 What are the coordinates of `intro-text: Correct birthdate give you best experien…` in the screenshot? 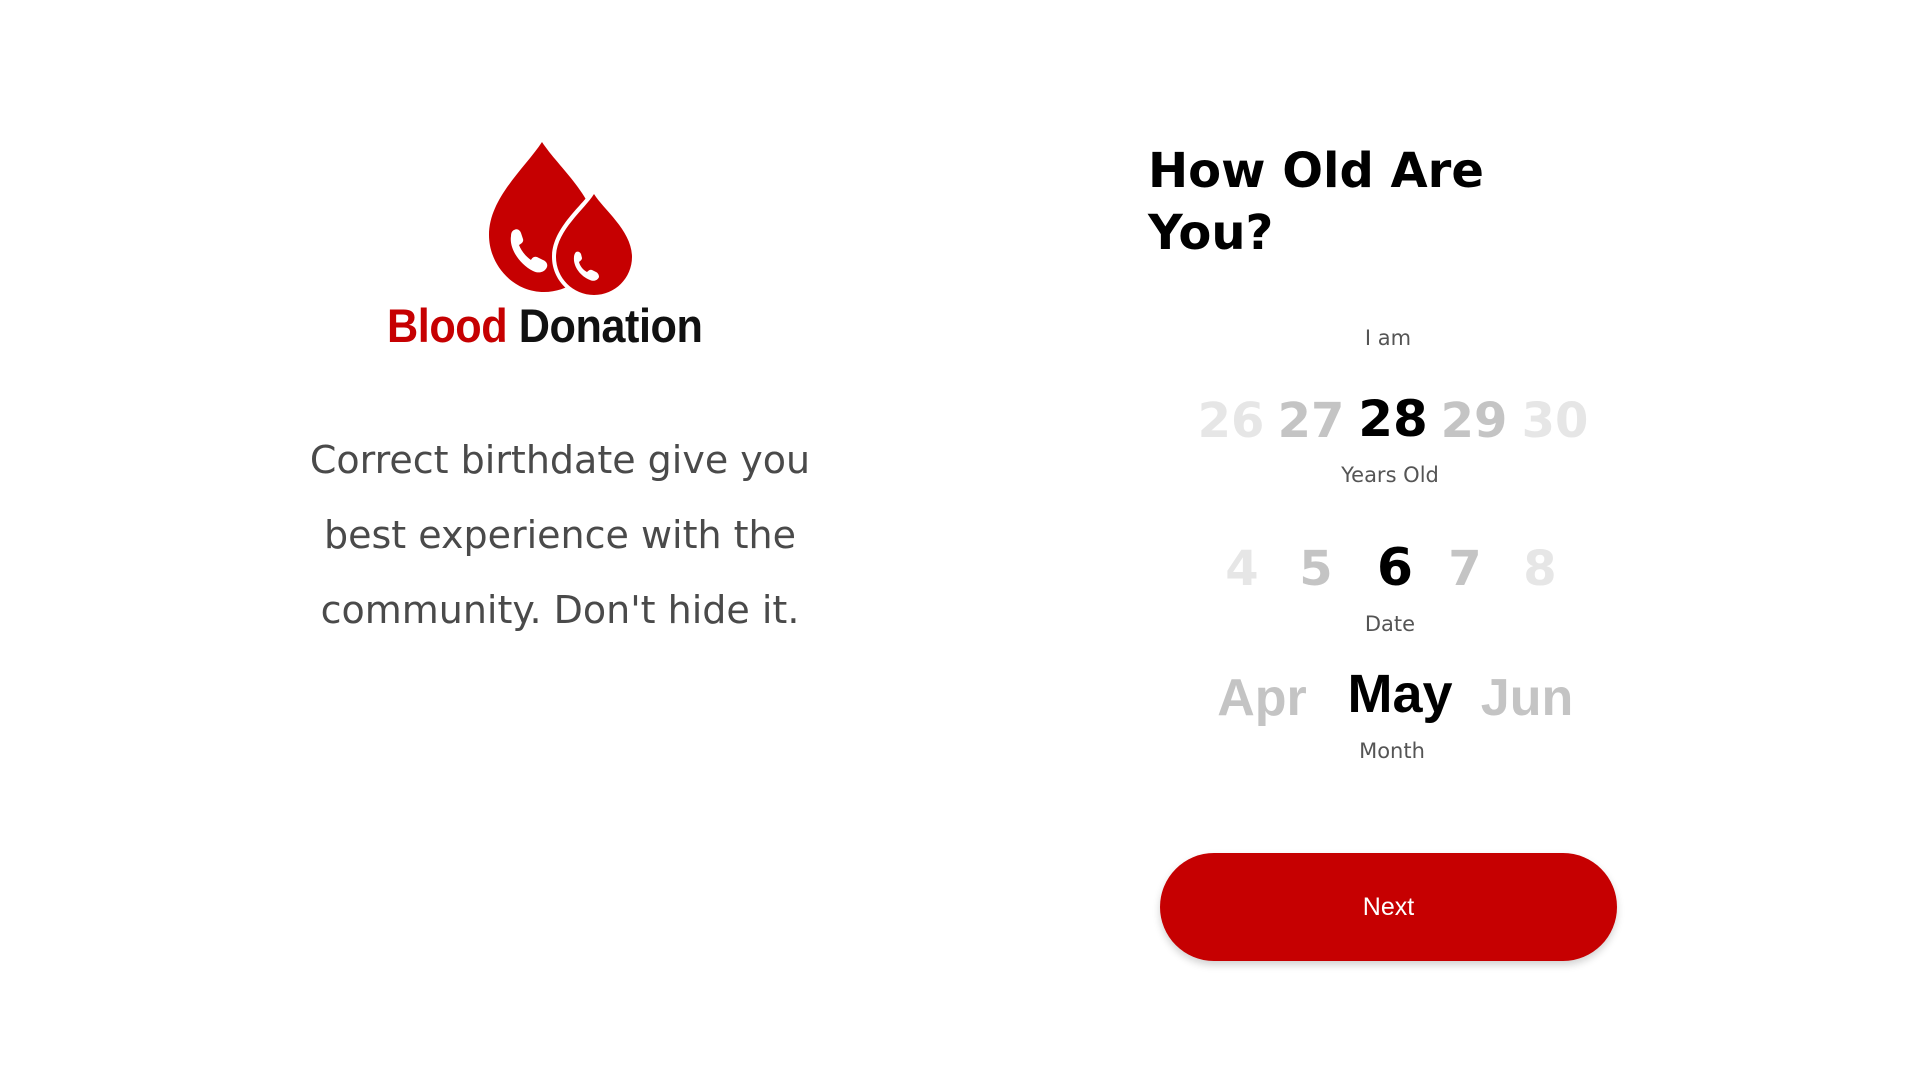 It's located at (560, 535).